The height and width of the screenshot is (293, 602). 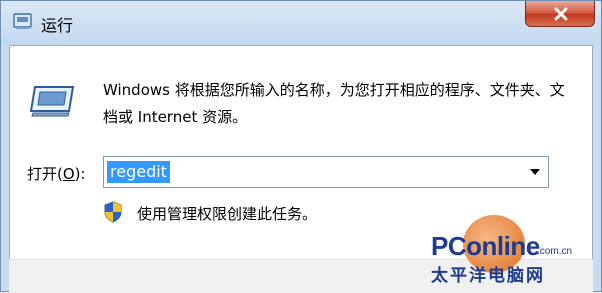 What do you see at coordinates (80, 174) in the screenshot?
I see `open-label-suffix: ):` at bounding box center [80, 174].